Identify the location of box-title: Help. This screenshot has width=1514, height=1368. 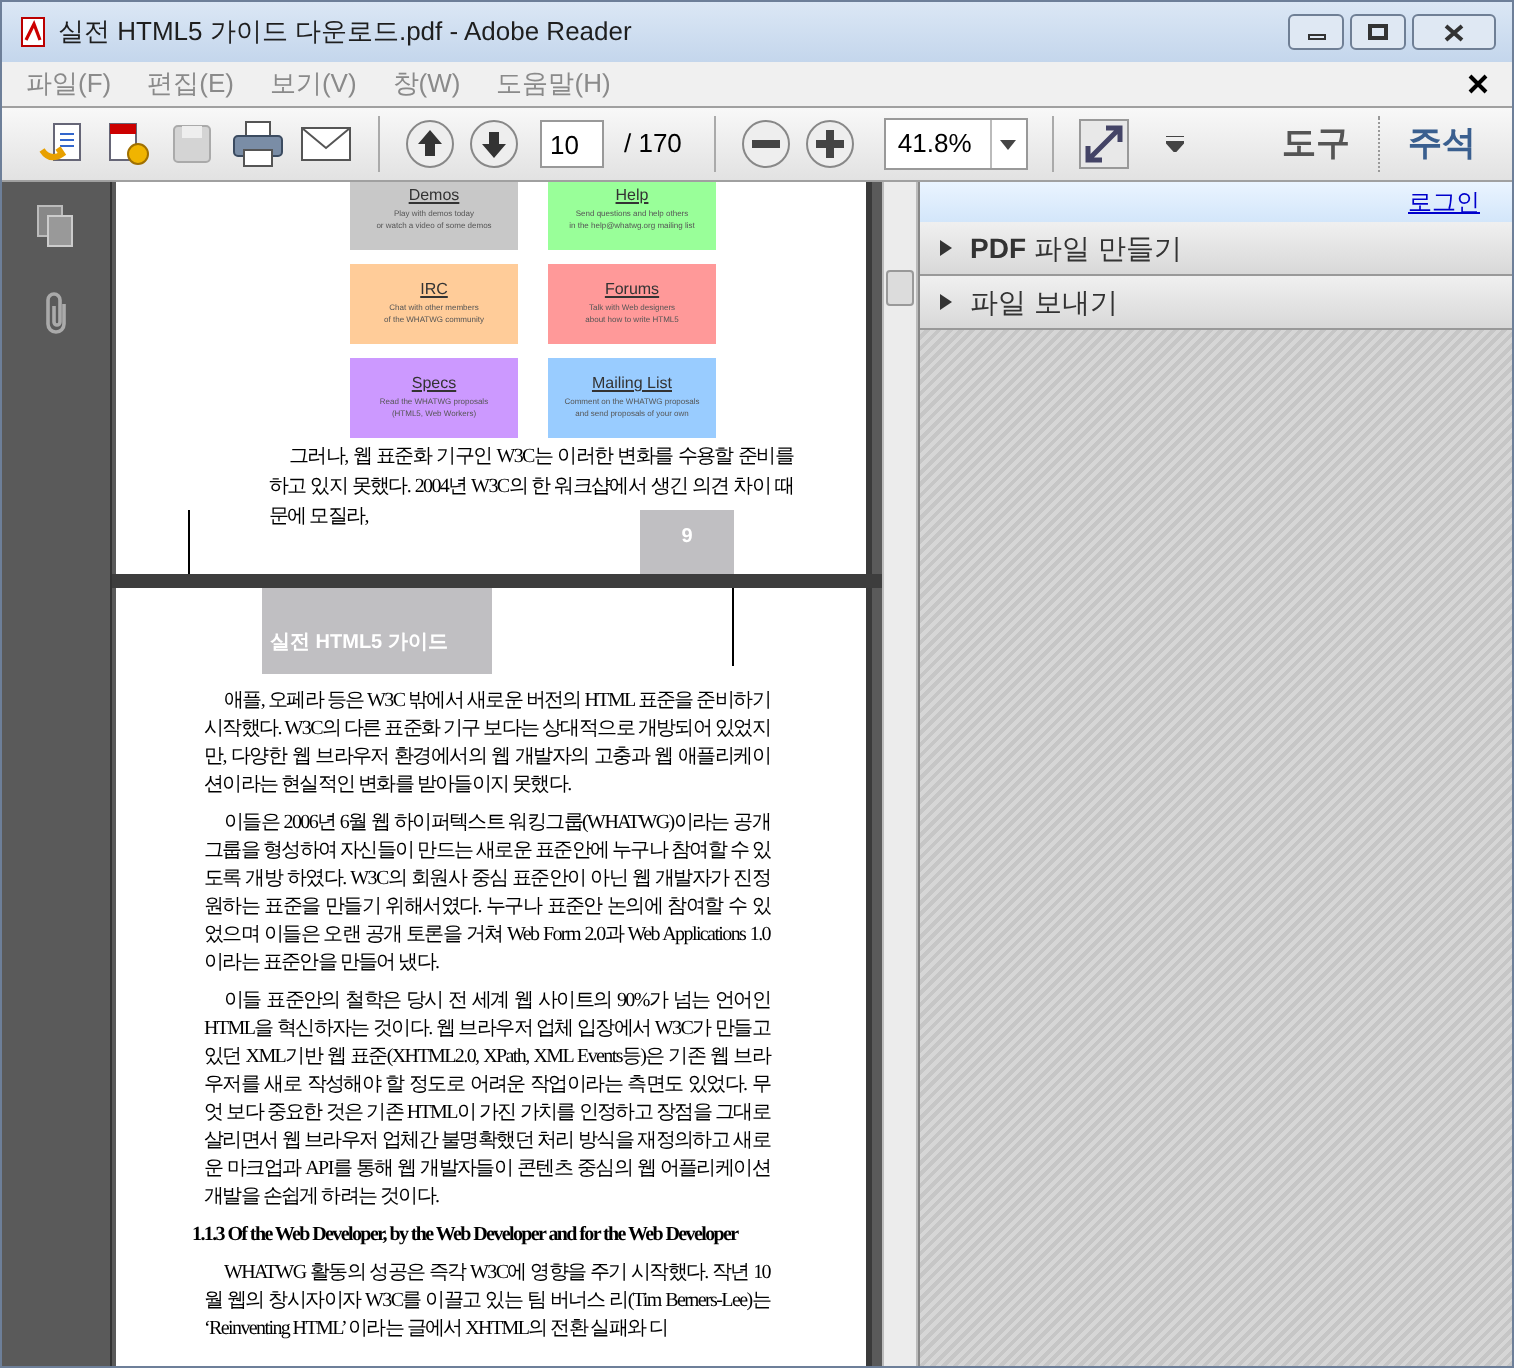
(632, 196).